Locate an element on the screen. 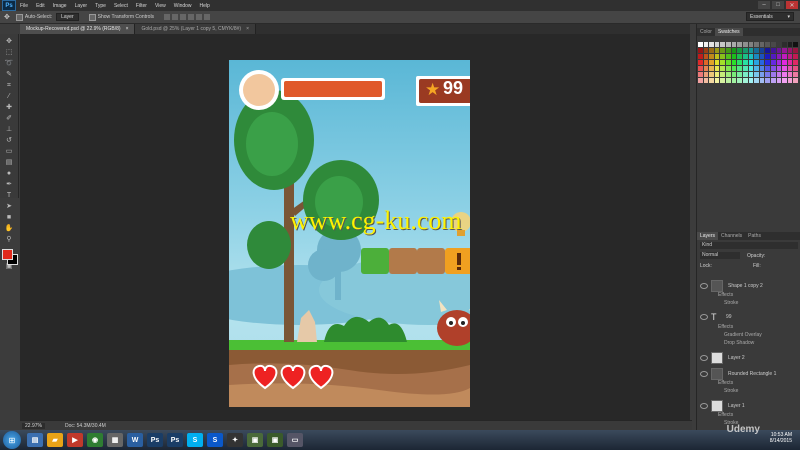 The width and height of the screenshot is (800, 450). dodge-tool-icon: ● is located at coordinates (9, 174).